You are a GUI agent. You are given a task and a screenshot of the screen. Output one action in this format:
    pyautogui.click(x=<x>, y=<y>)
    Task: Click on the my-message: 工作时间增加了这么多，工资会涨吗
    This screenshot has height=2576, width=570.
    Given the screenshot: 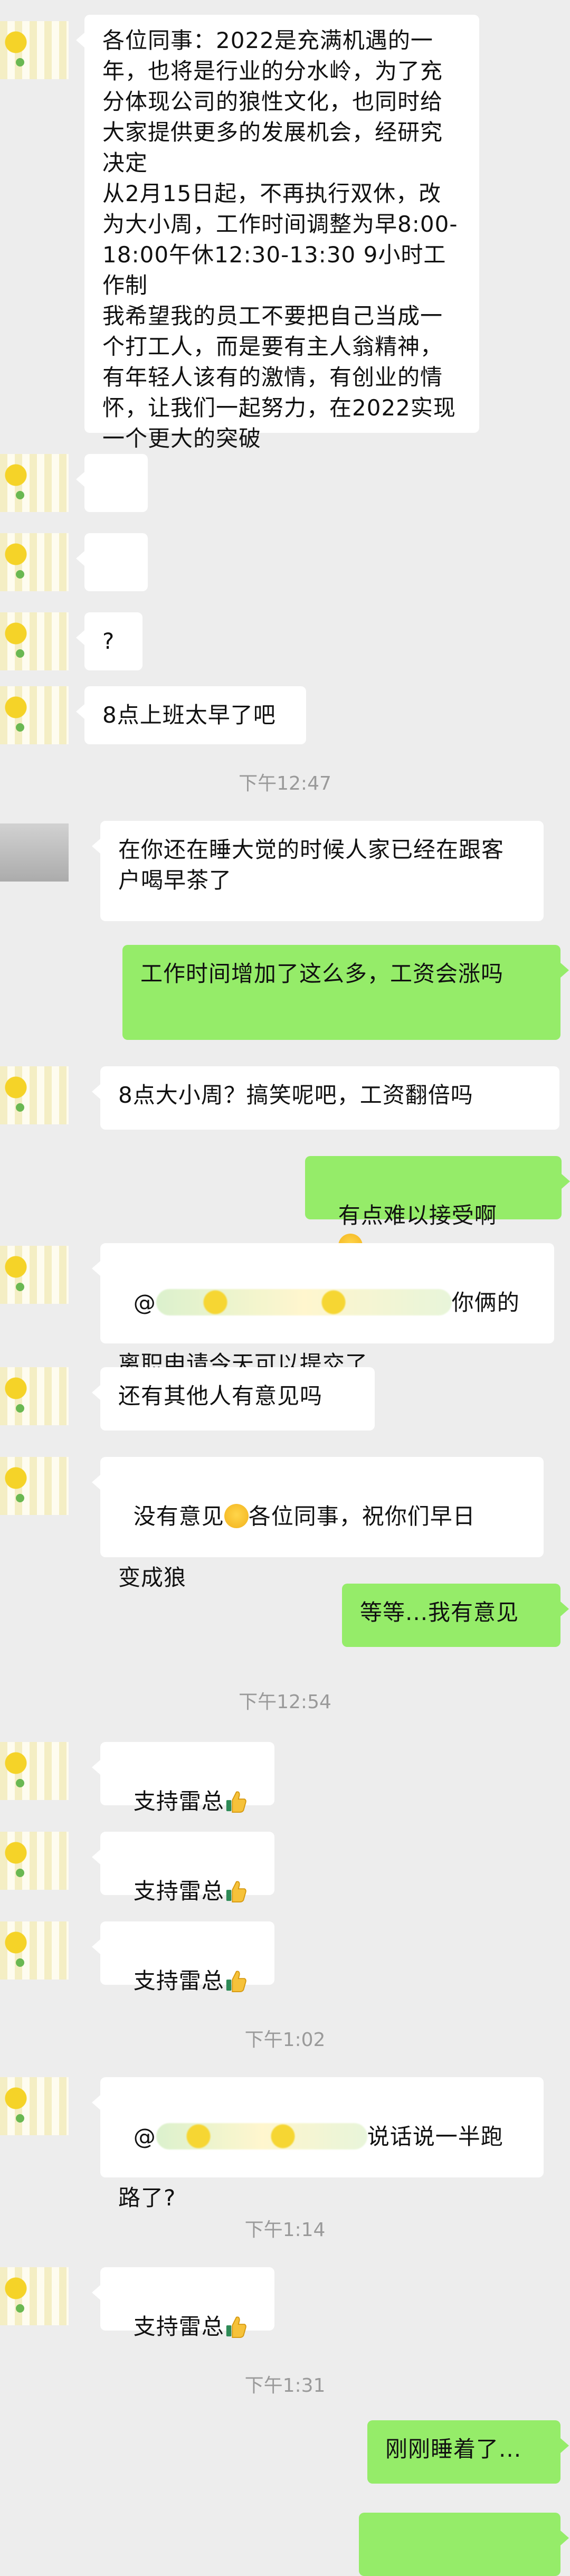 What is the action you would take?
    pyautogui.click(x=345, y=992)
    